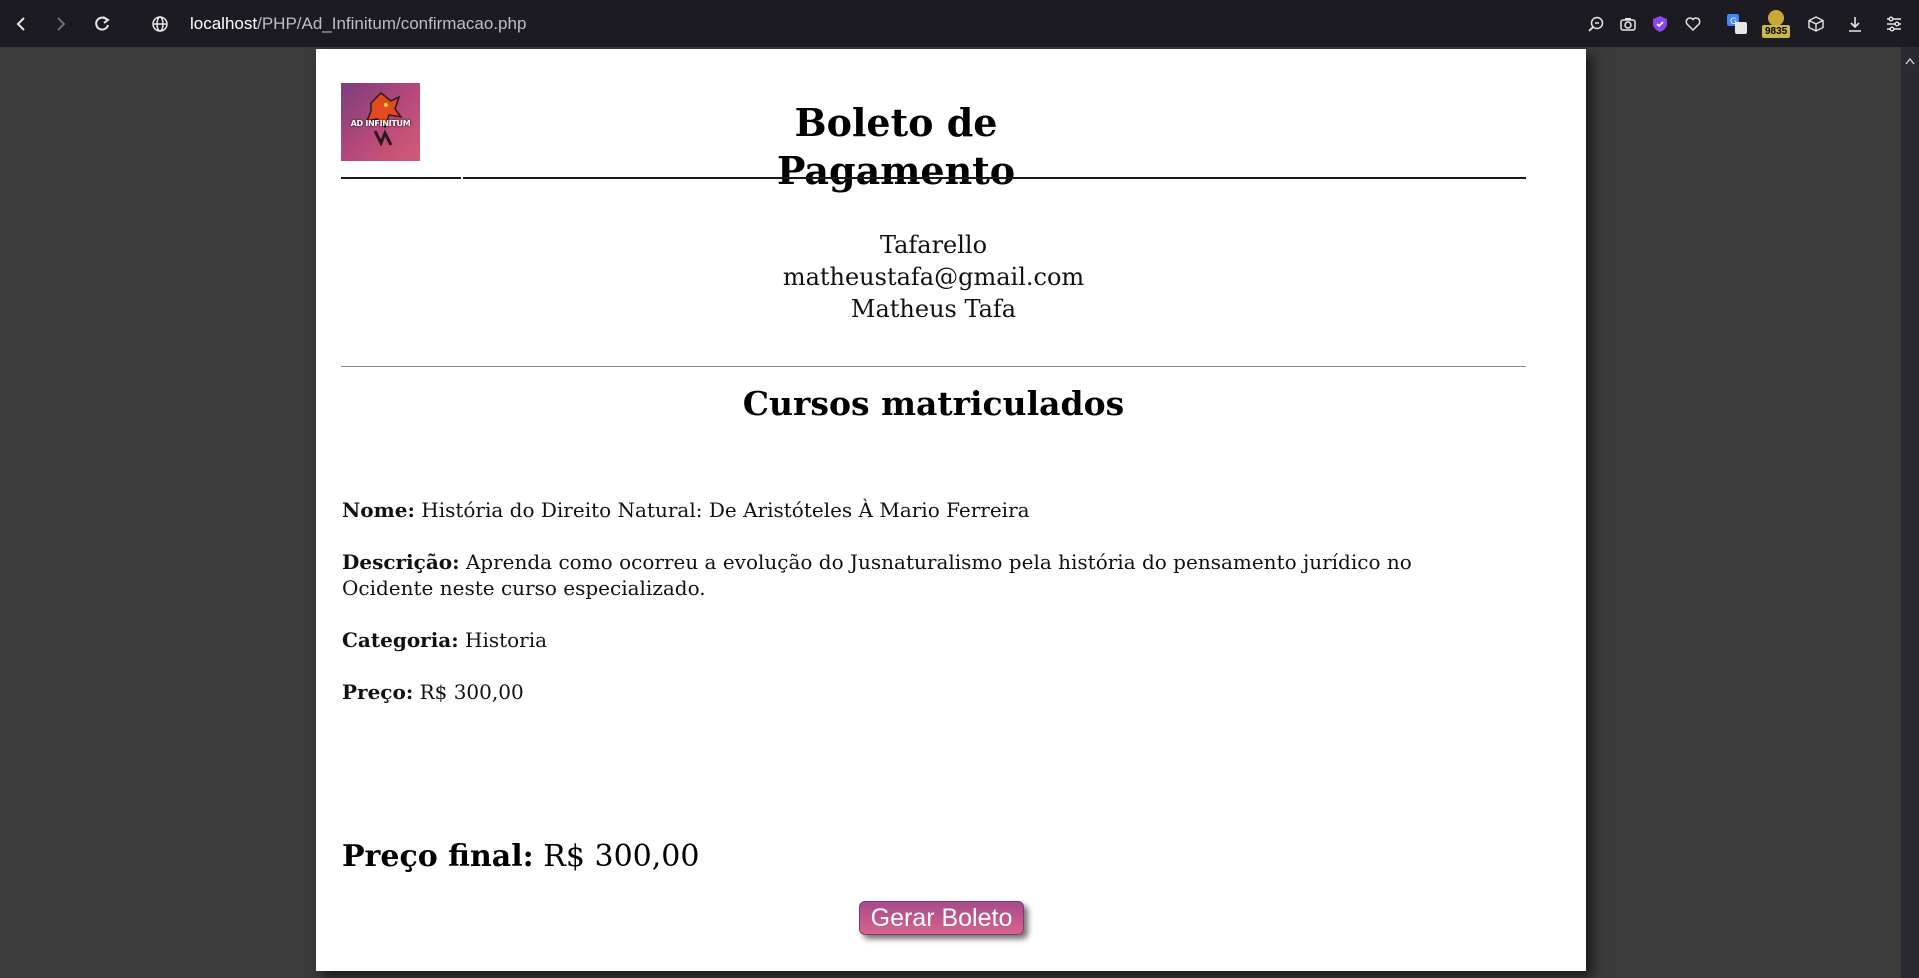 This screenshot has width=1919, height=978. I want to click on user-email: matheustafa@gmail.com, so click(933, 277).